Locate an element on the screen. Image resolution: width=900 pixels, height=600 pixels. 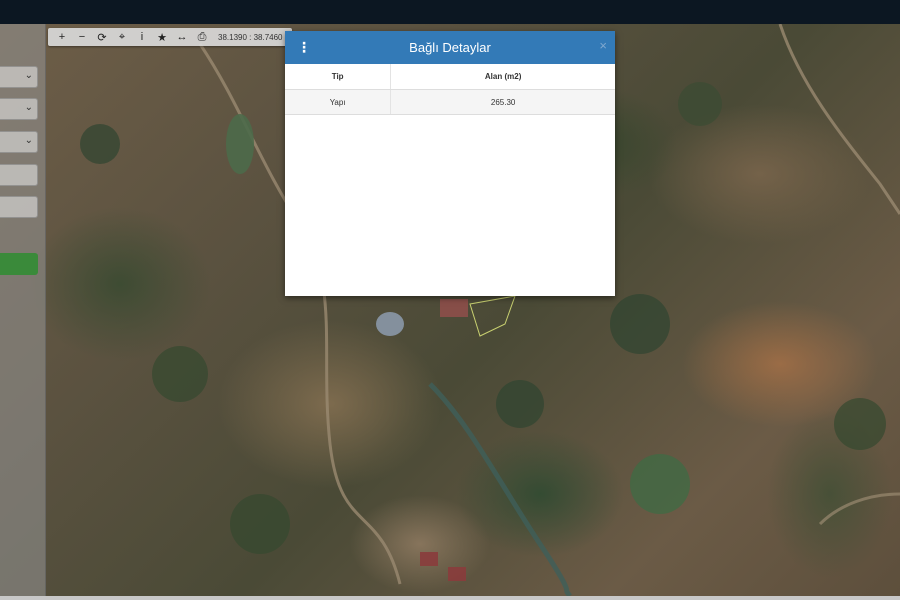
table-header-row: Tip Alan (m2) is located at coordinates (450, 77).